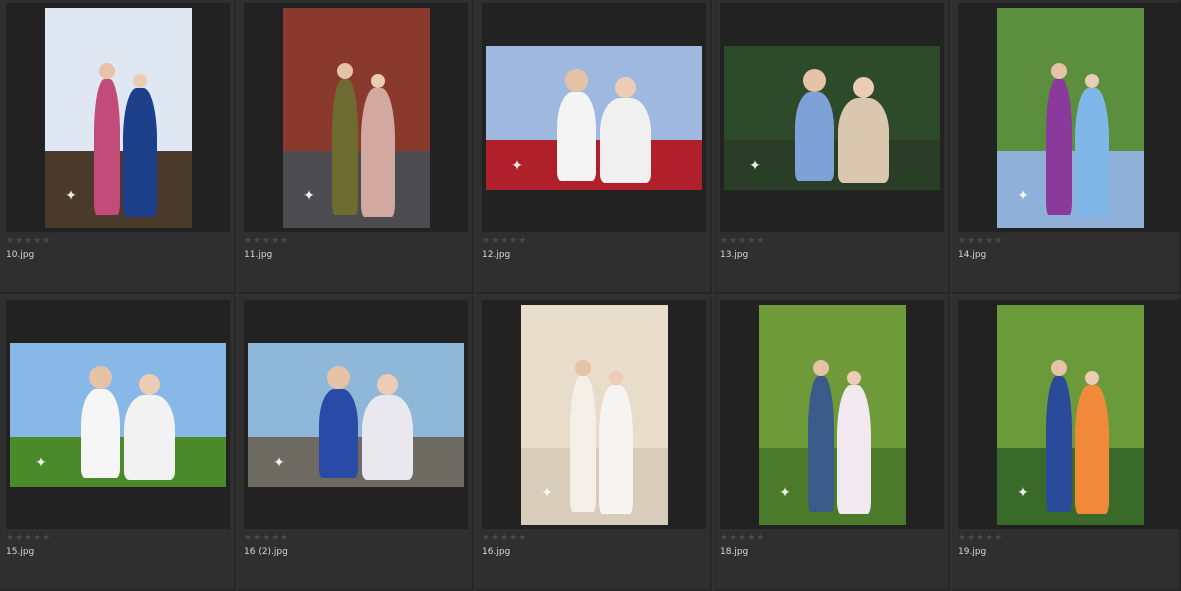 This screenshot has height=591, width=1181. I want to click on thumbnail-cell: ✦ ★★★★★ 18.jpg, so click(832, 444).